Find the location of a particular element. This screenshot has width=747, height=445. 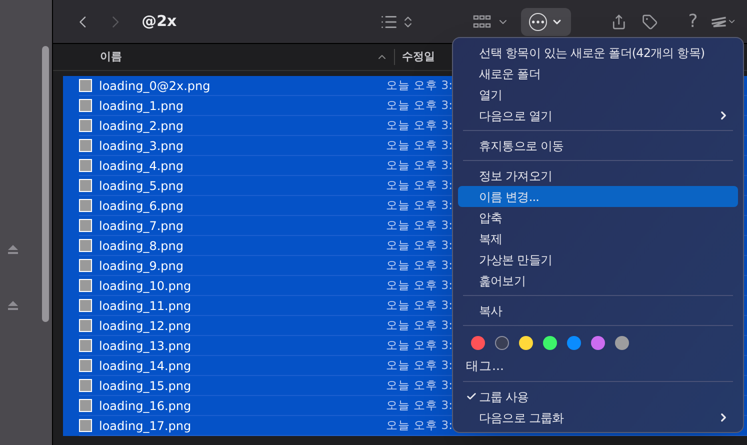

file-name: loading_3.png is located at coordinates (141, 146).